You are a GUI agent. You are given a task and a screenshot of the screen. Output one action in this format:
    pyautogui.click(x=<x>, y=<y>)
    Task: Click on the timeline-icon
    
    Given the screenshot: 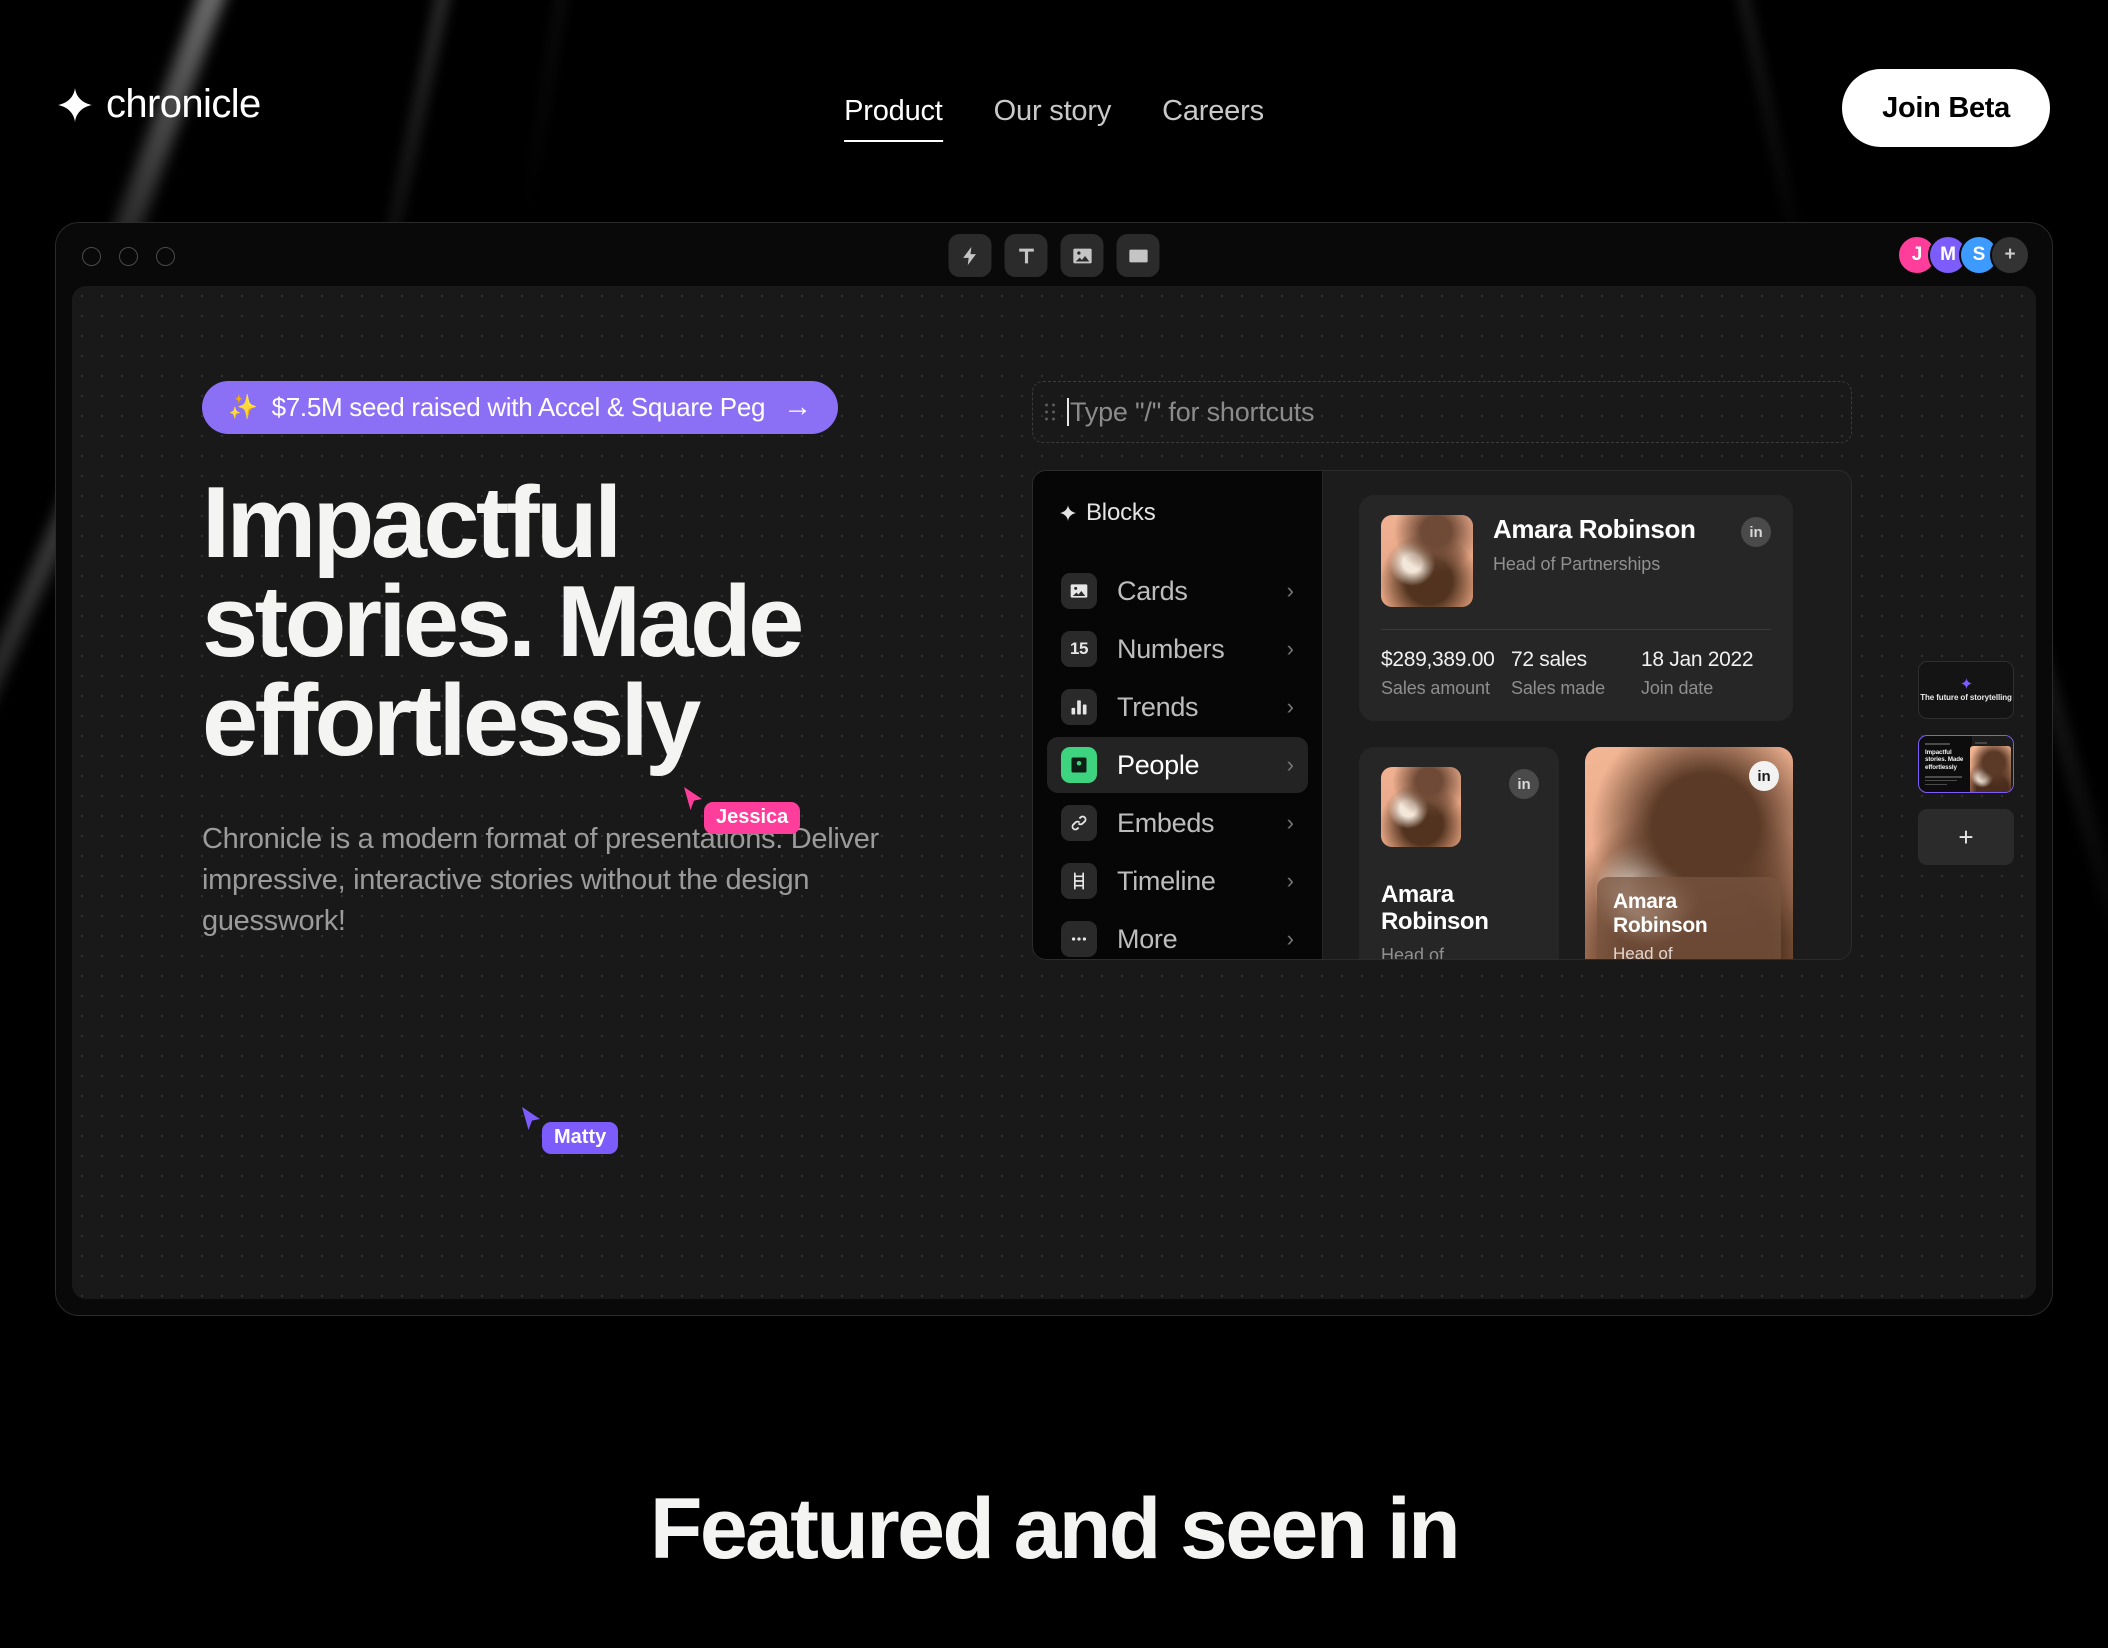 What is the action you would take?
    pyautogui.click(x=1079, y=881)
    